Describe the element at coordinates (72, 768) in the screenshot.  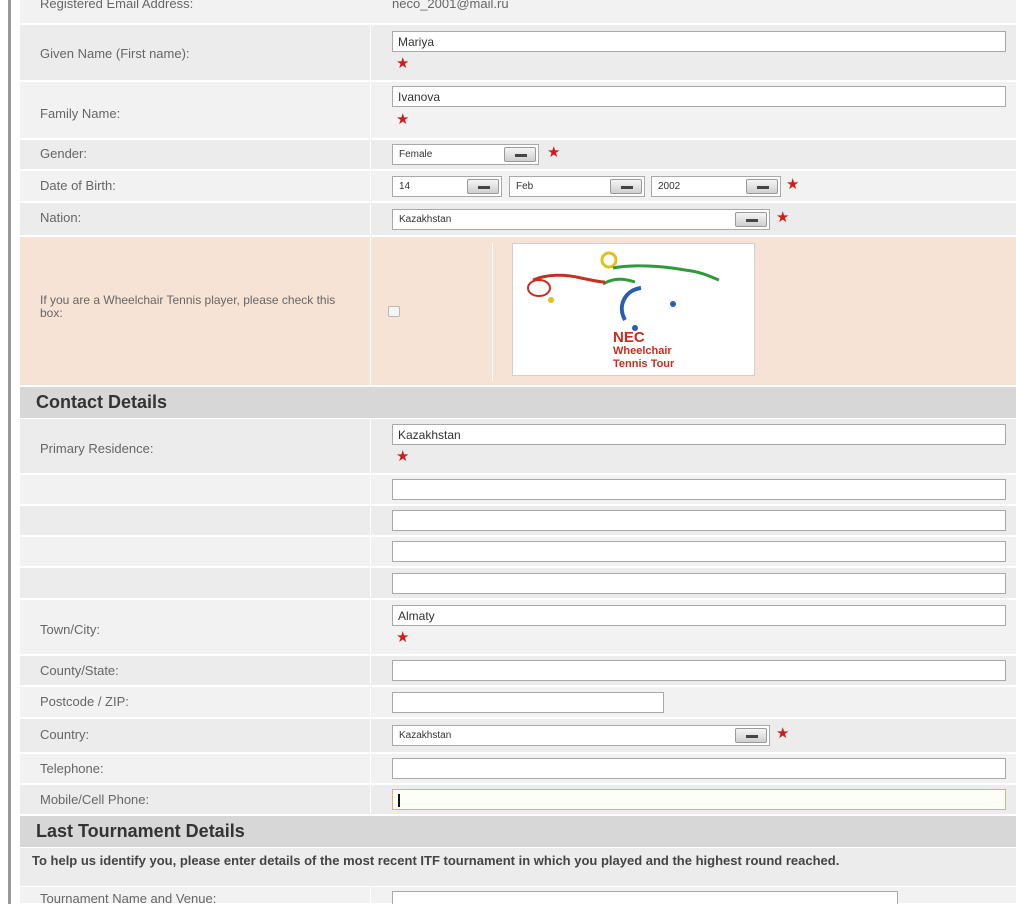
I see `telephone-label: Telephone:` at that location.